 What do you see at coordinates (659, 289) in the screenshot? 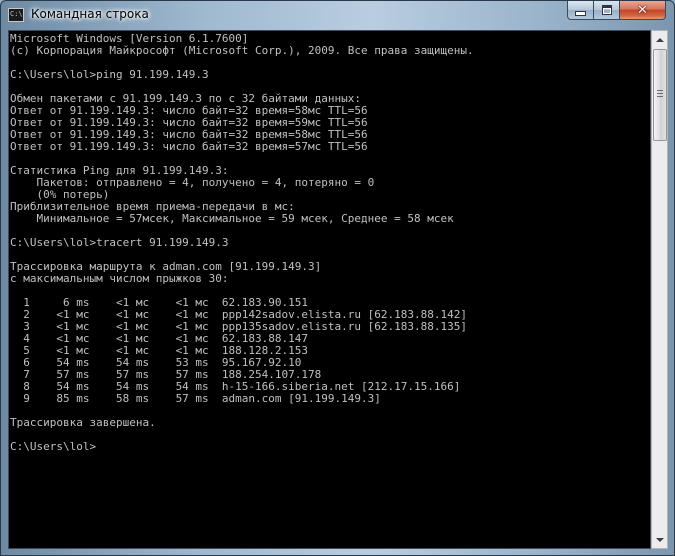
I see `vertical-scrollbar` at bounding box center [659, 289].